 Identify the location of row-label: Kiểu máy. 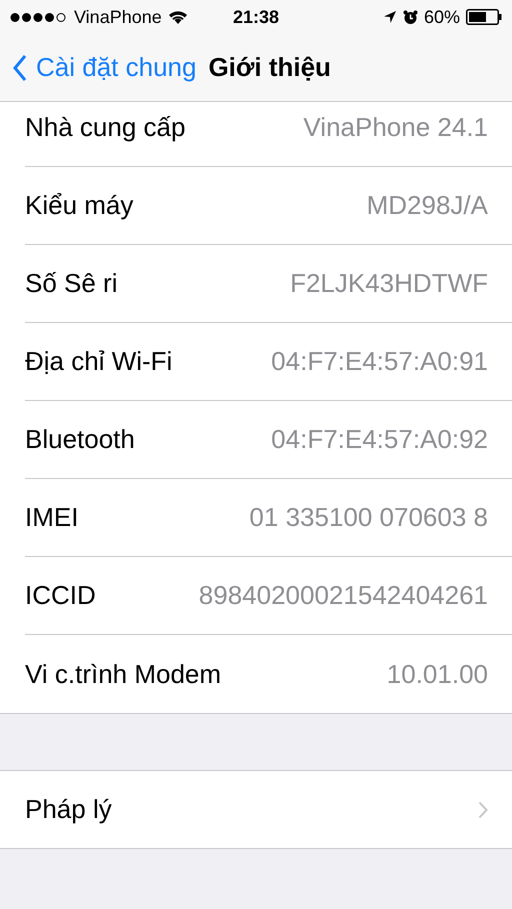
(79, 205).